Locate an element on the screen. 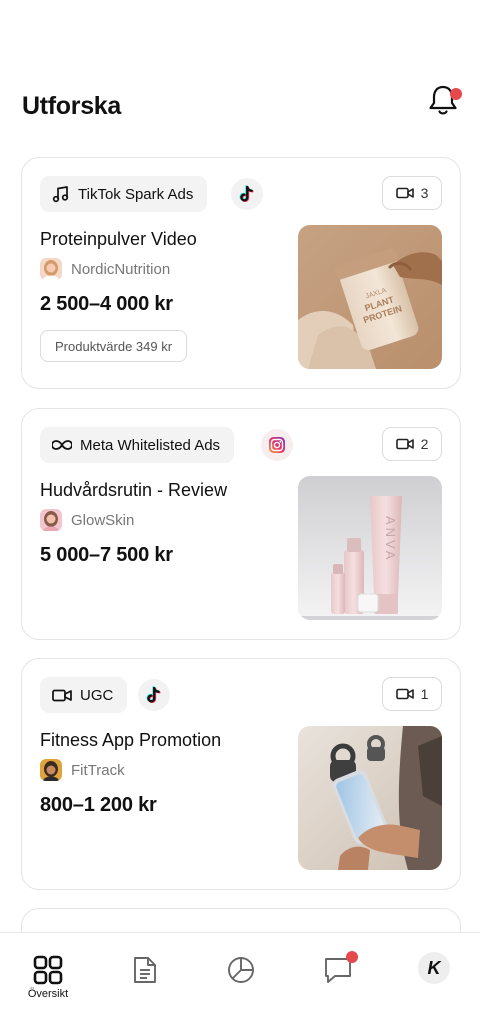 Image resolution: width=480 pixels, height=1034 pixels. instagram-platform-badge is located at coordinates (277, 445).